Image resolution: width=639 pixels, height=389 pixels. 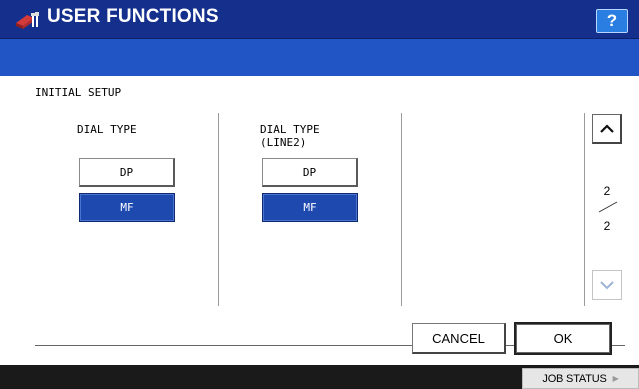 I want to click on total-pages: 2, so click(x=607, y=226).